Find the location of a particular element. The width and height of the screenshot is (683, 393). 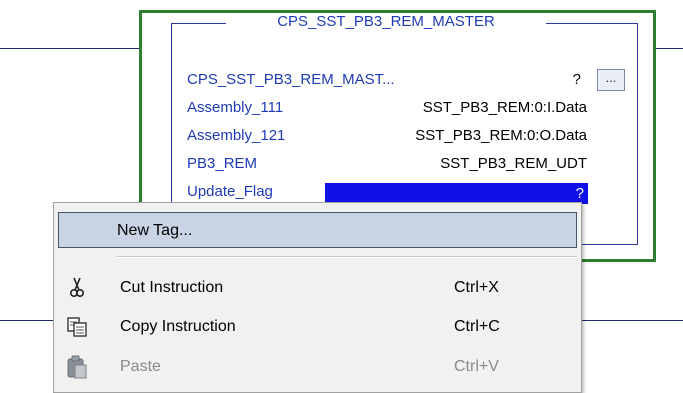

menu-separator is located at coordinates (346, 257).